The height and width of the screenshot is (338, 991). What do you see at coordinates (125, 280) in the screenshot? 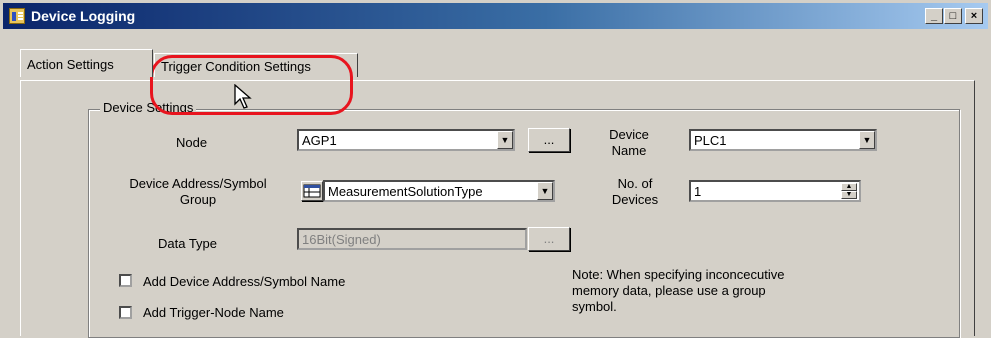
I see `add-address-checkbox` at bounding box center [125, 280].